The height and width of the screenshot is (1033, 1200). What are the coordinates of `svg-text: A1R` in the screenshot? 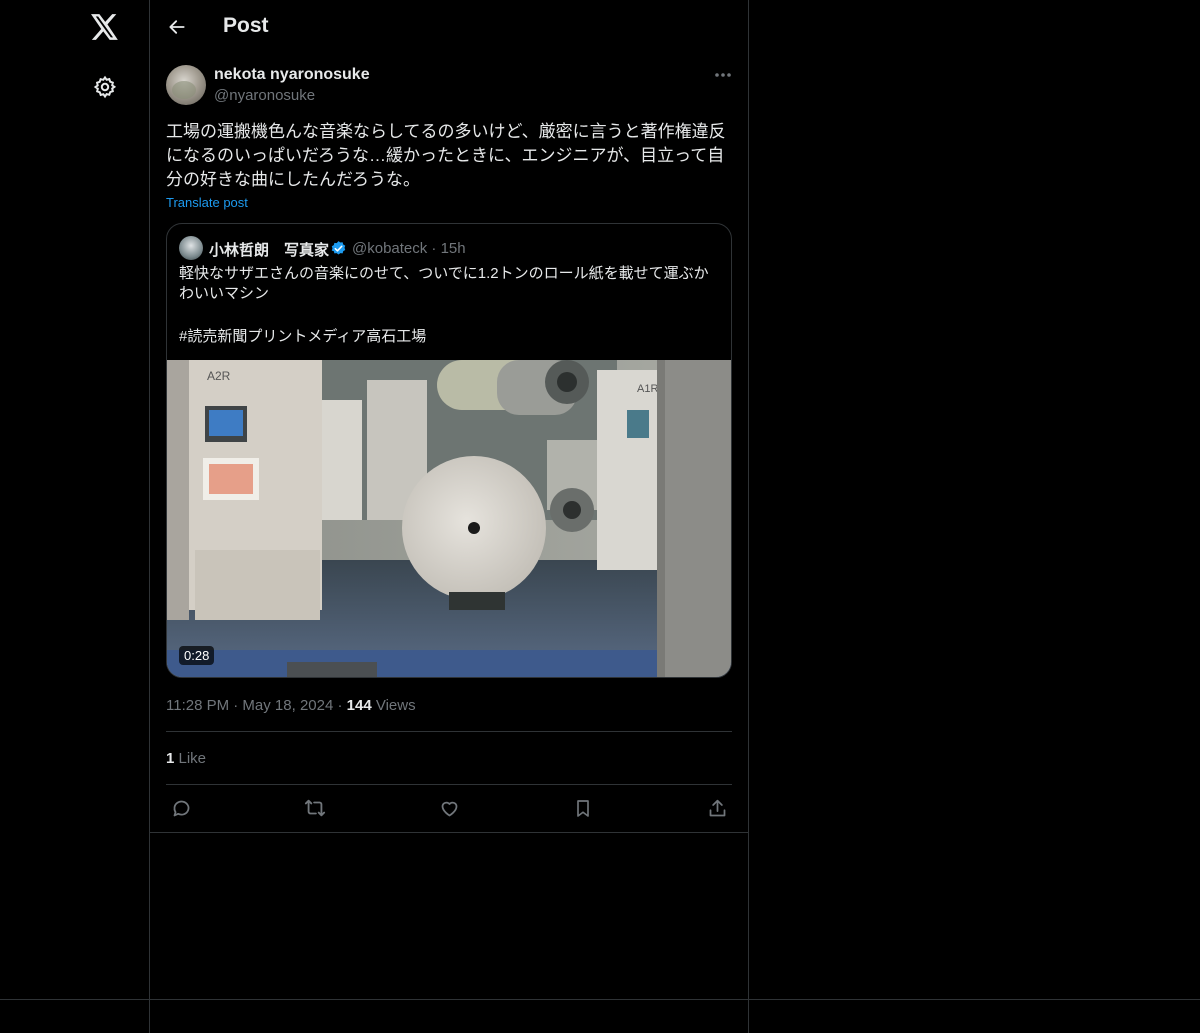 It's located at (647, 389).